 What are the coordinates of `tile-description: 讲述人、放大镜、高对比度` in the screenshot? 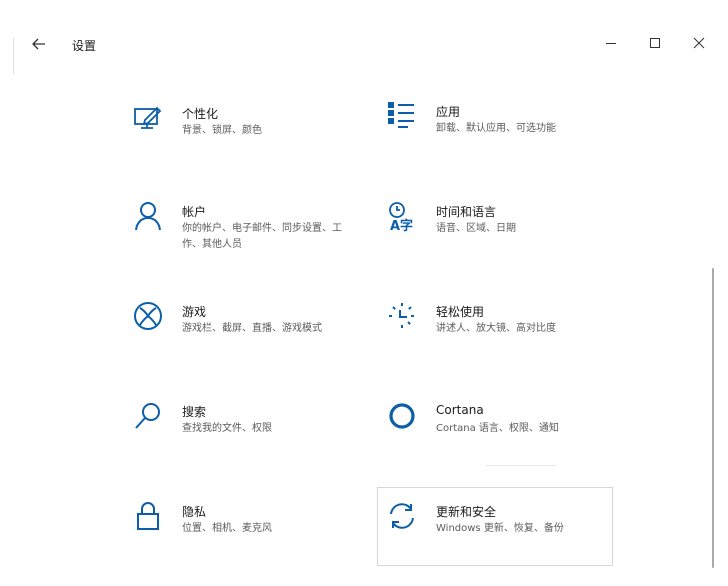 It's located at (496, 328).